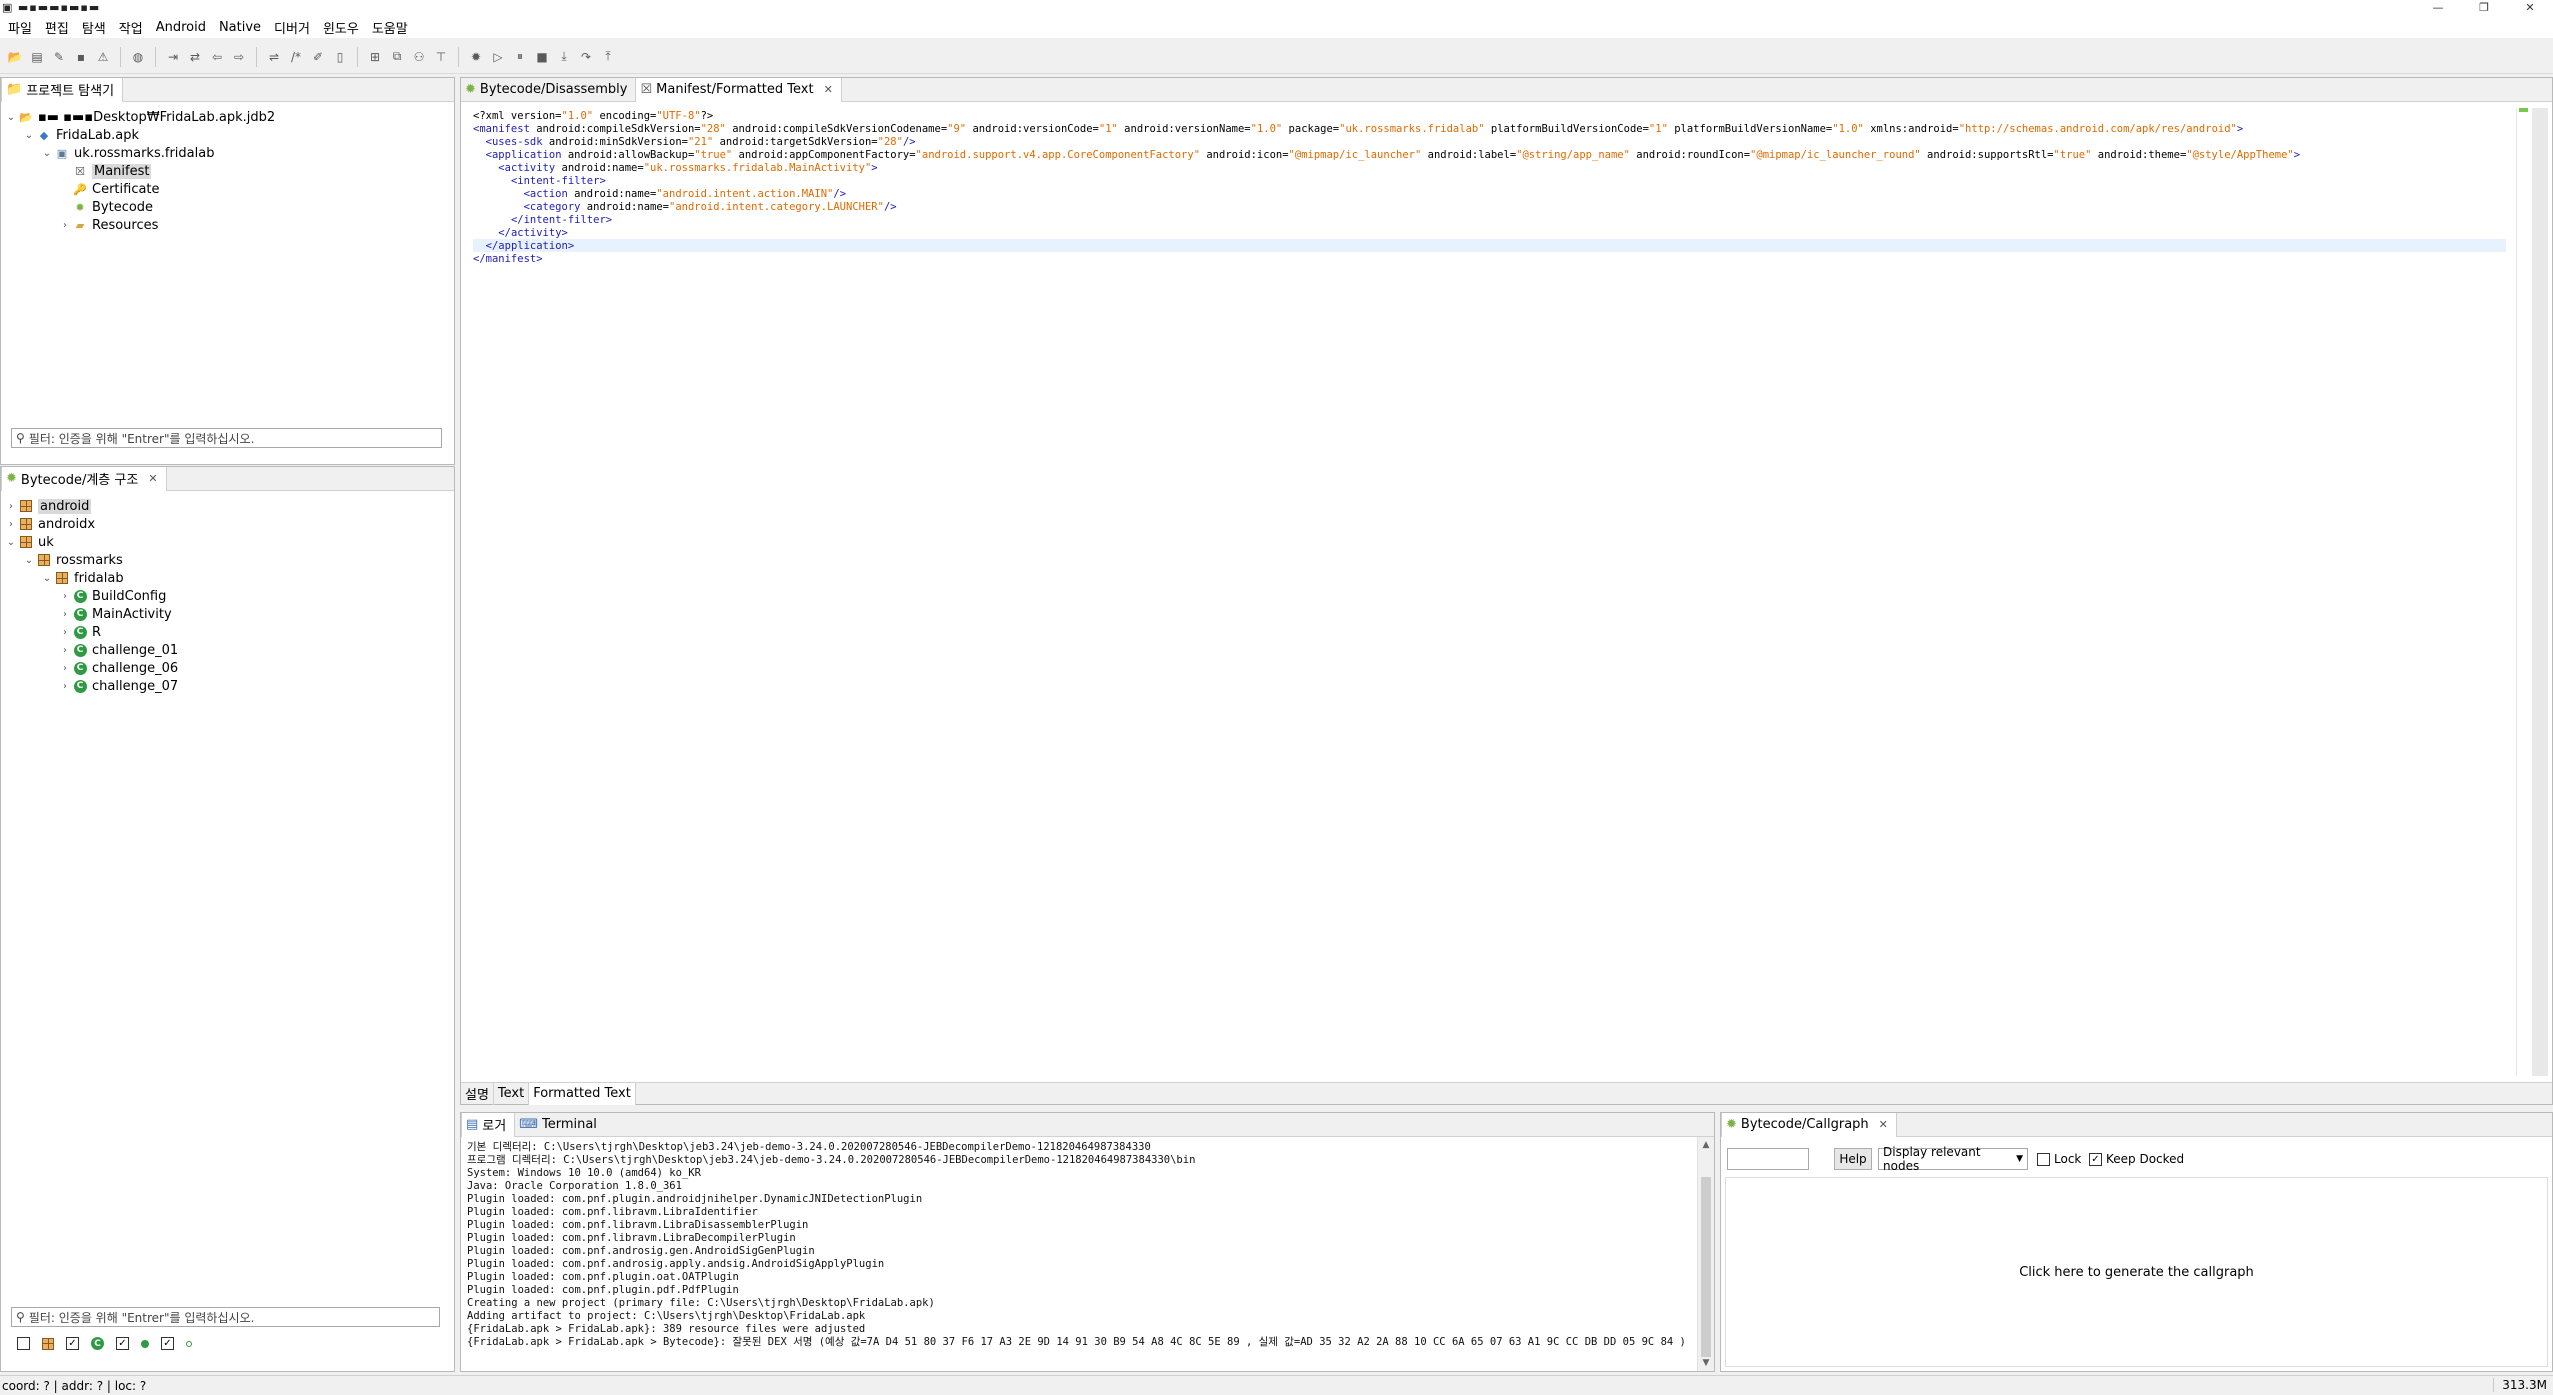 Image resolution: width=2553 pixels, height=1395 pixels. I want to click on tab-callgraph: ✹ Bytecode/Callgraph ✕, so click(1809, 1124).